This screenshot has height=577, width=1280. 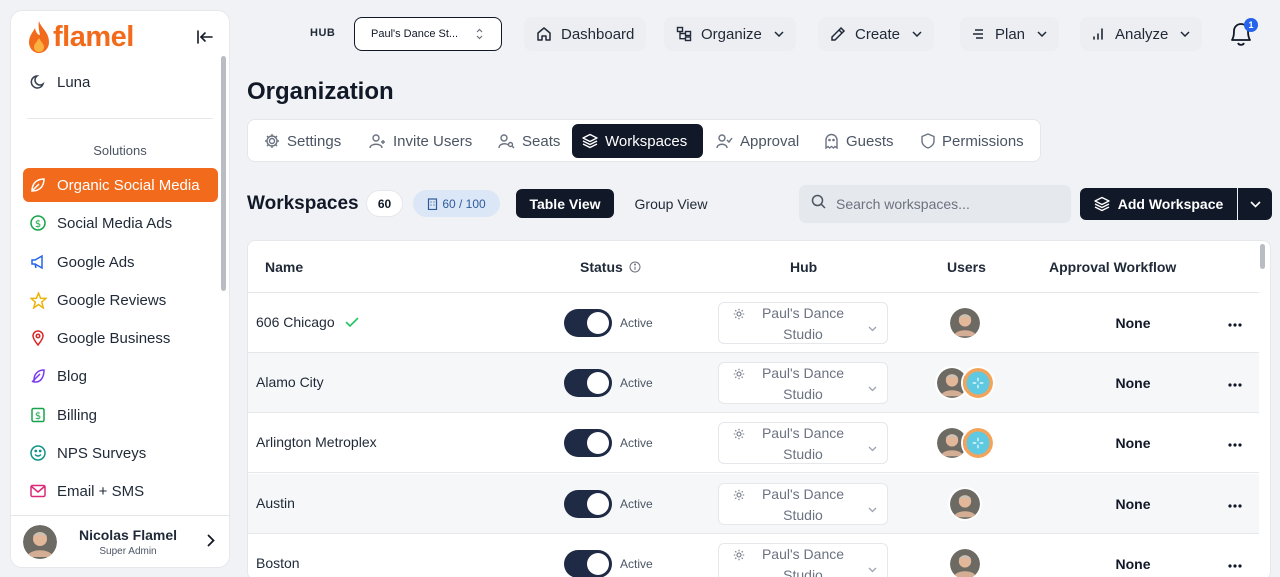 I want to click on sidebar-item-label: Email + SMS, so click(x=101, y=491).